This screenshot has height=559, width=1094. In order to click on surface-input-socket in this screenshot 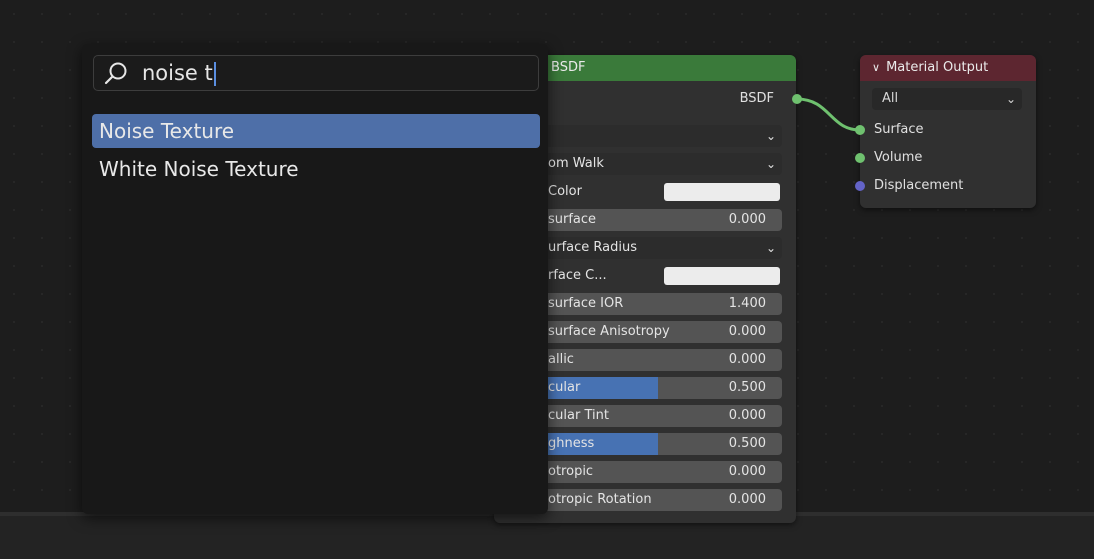, I will do `click(860, 130)`.